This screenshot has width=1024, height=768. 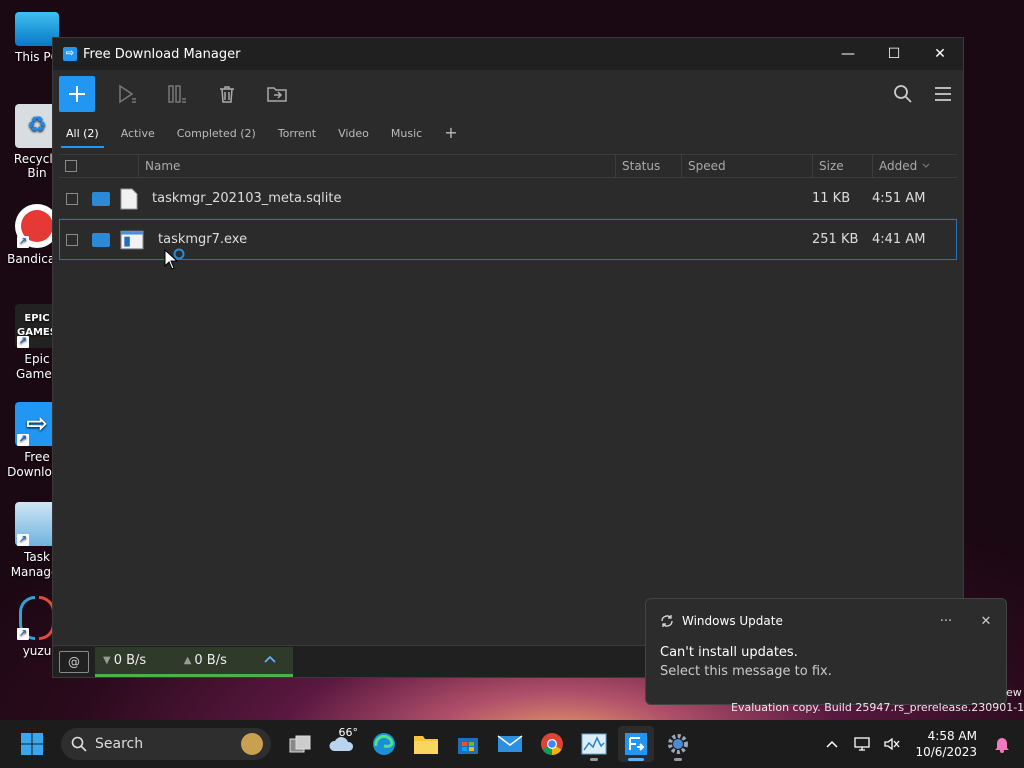 What do you see at coordinates (508, 239) in the screenshot?
I see `table-row: taskmgr7.exe 251 KB 4:41 AM` at bounding box center [508, 239].